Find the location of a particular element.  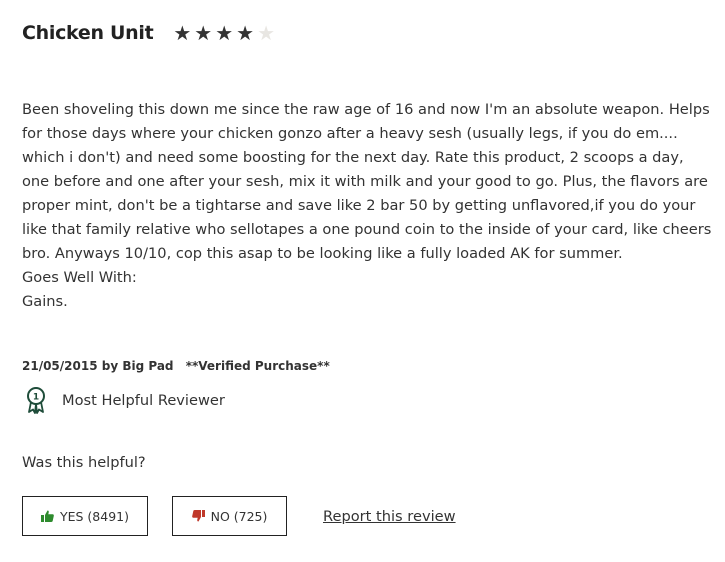

review-header: Chicken Unit ★ ★ ★ ★ ★ is located at coordinates (148, 33).